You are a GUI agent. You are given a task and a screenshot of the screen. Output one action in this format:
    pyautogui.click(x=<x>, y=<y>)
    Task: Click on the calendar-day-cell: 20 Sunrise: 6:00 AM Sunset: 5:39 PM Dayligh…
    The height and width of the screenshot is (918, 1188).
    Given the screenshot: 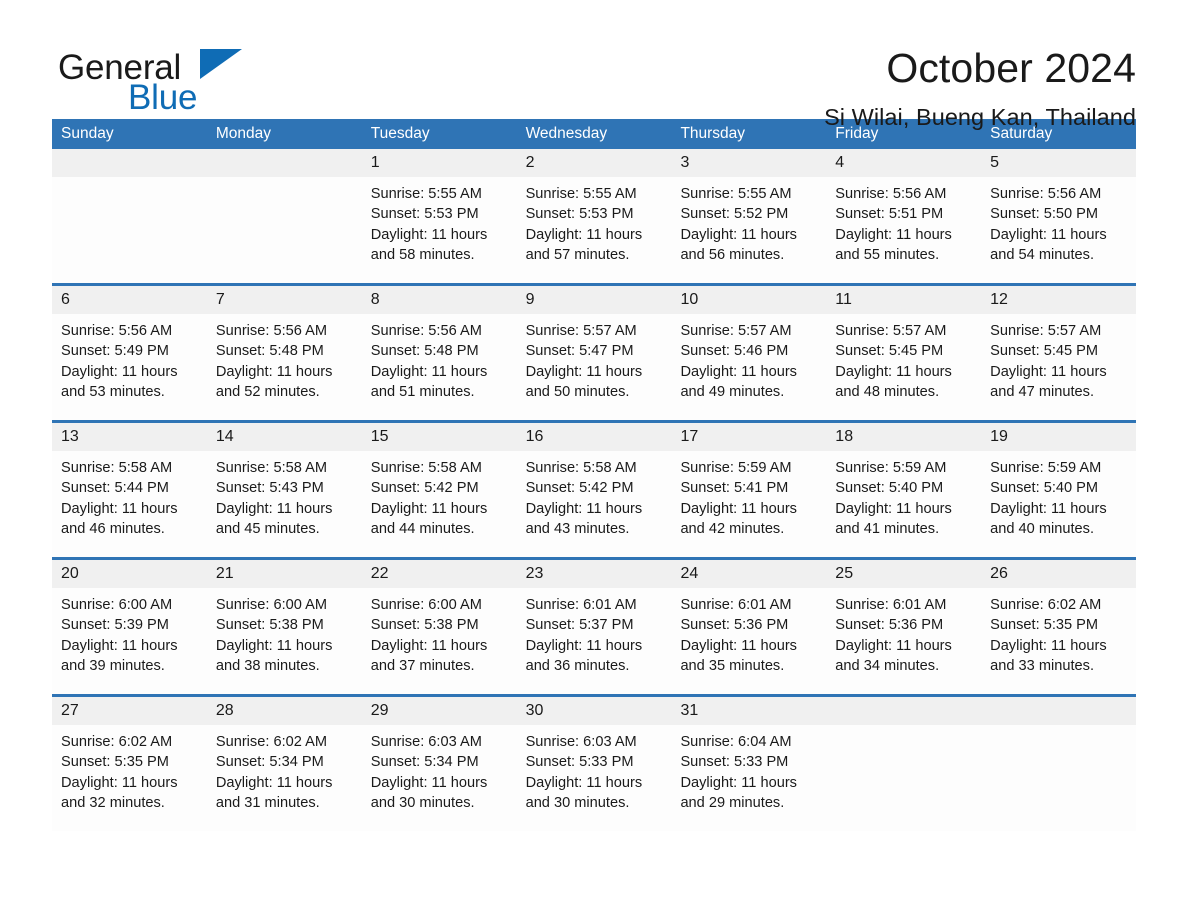 What is the action you would take?
    pyautogui.click(x=129, y=627)
    